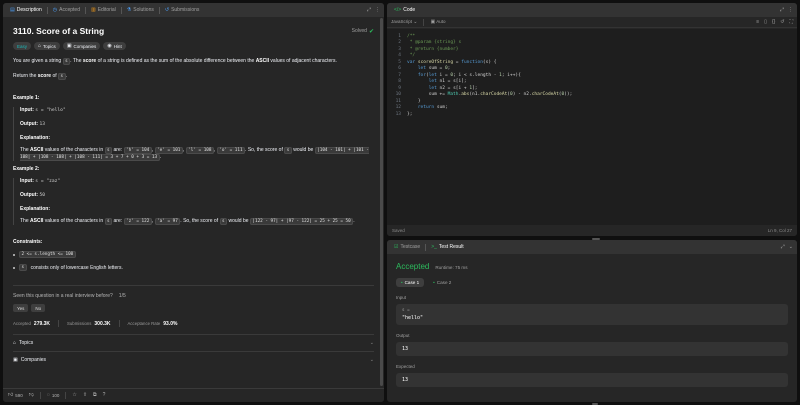 The image size is (800, 405). What do you see at coordinates (437, 22) in the screenshot?
I see `auto-mode: ▣ Auto` at bounding box center [437, 22].